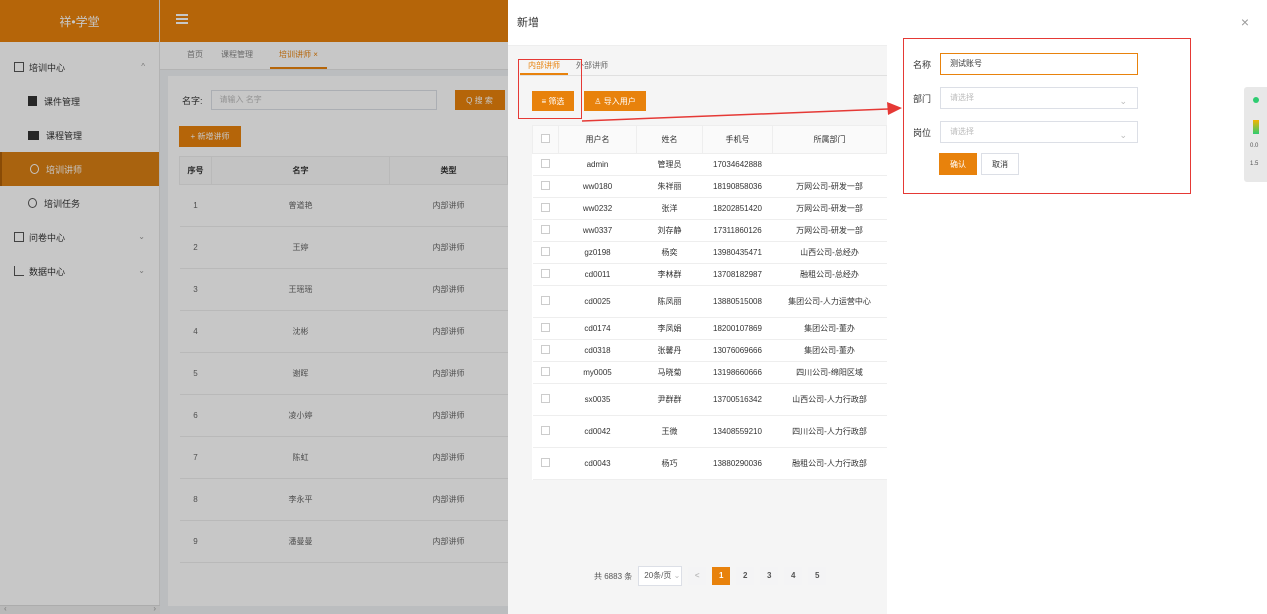 This screenshot has height=614, width=1267. I want to click on annotation-arrow, so click(741, 112).